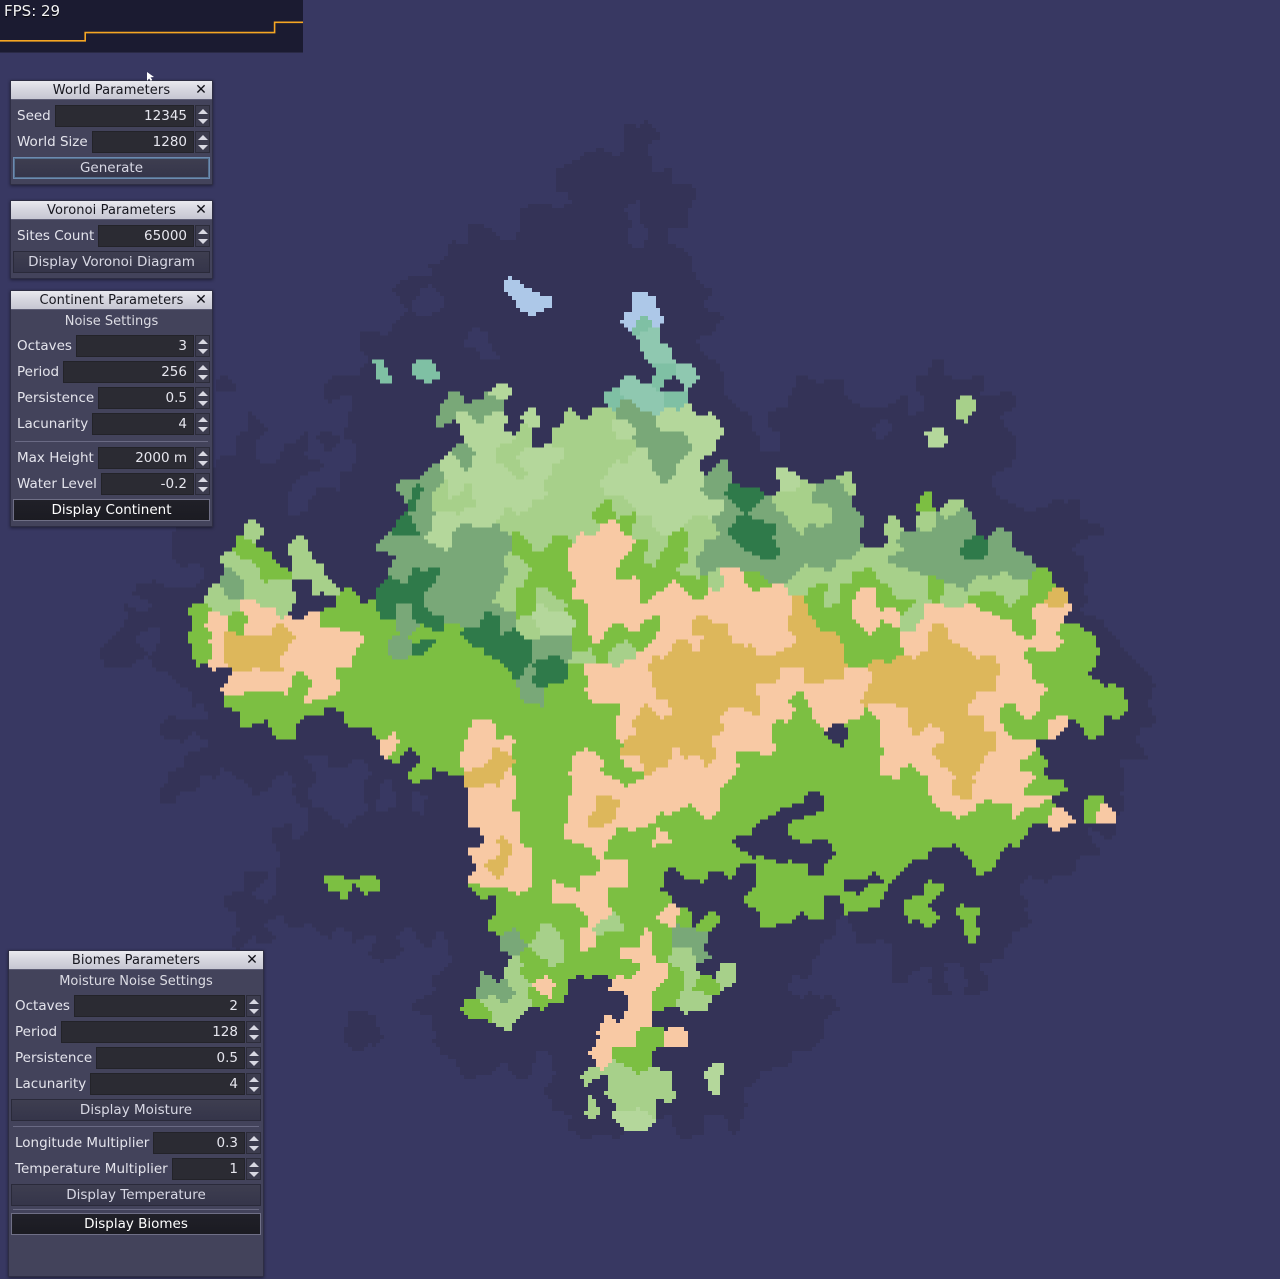 Image resolution: width=1280 pixels, height=1279 pixels. Describe the element at coordinates (253, 1169) in the screenshot. I see `stepper-temperature-multiplier` at that location.